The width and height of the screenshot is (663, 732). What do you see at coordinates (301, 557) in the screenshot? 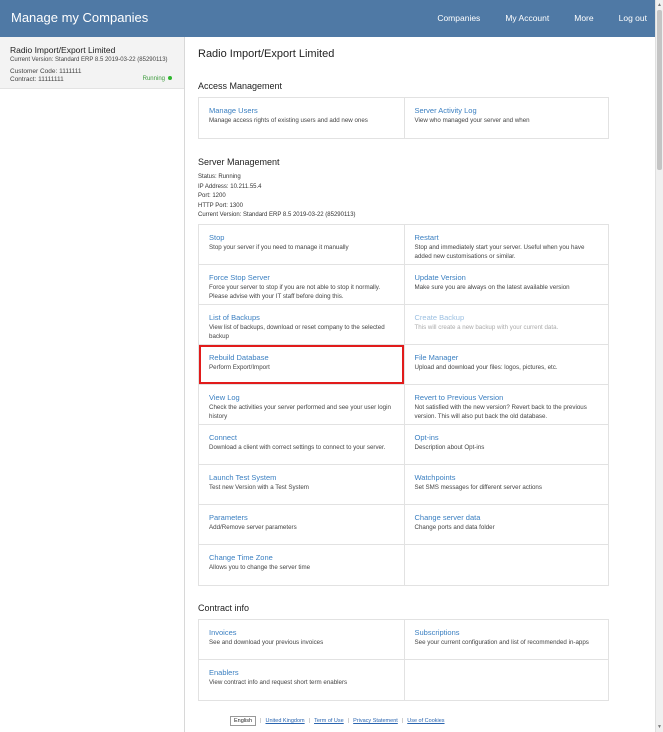
I see `change-time-zone-link: Change Time Zone` at bounding box center [301, 557].